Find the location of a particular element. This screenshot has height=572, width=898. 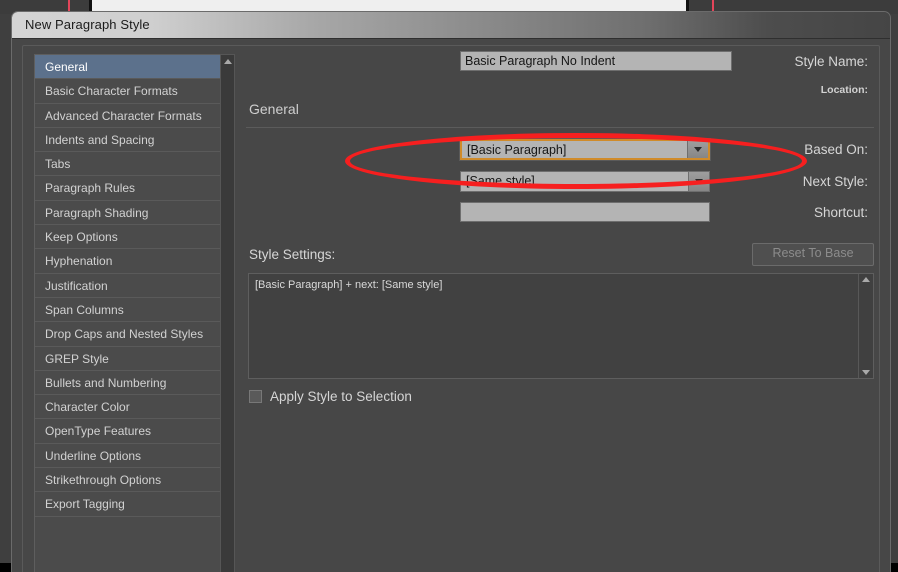

sidebar-item-basic-character-formats: Basic Character Formats is located at coordinates (128, 91).